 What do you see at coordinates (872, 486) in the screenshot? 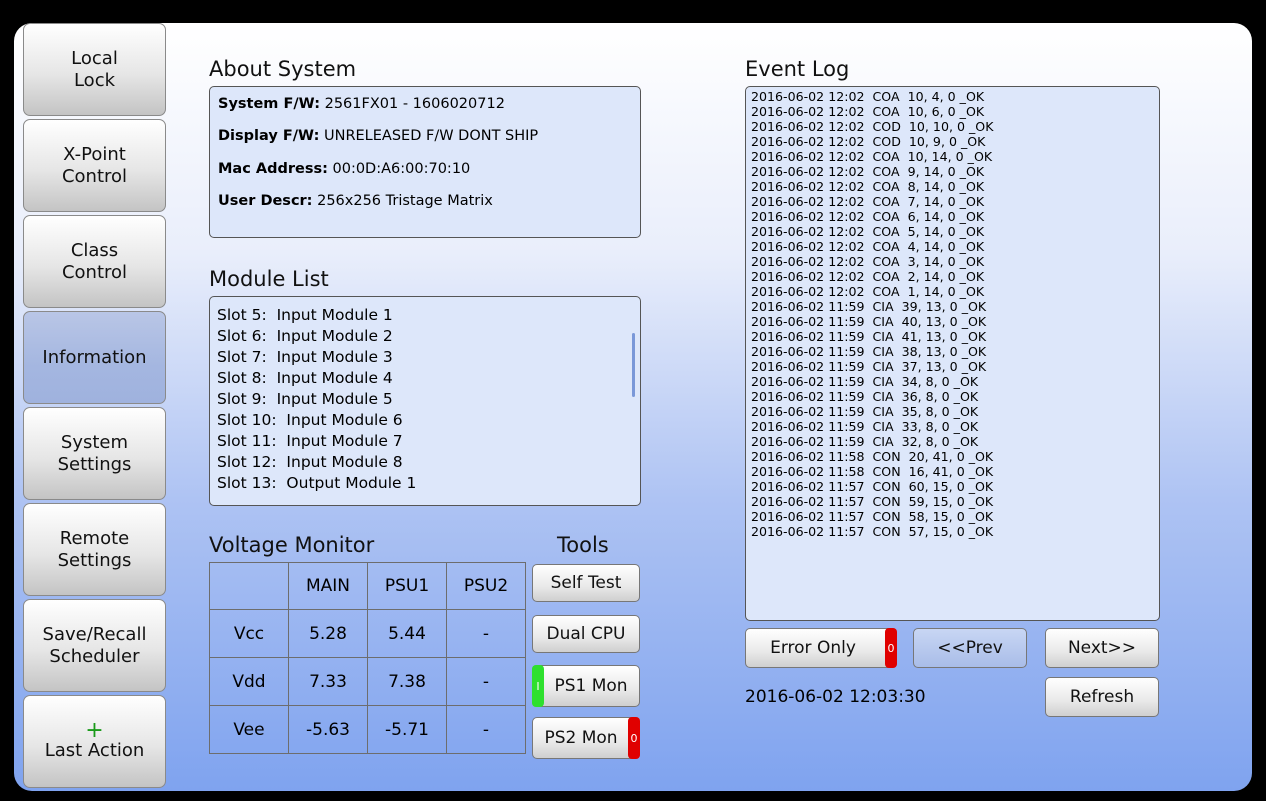
I see `log-entry: 2016-06-02 11:57 CON 60, 15, 0 _OK` at bounding box center [872, 486].